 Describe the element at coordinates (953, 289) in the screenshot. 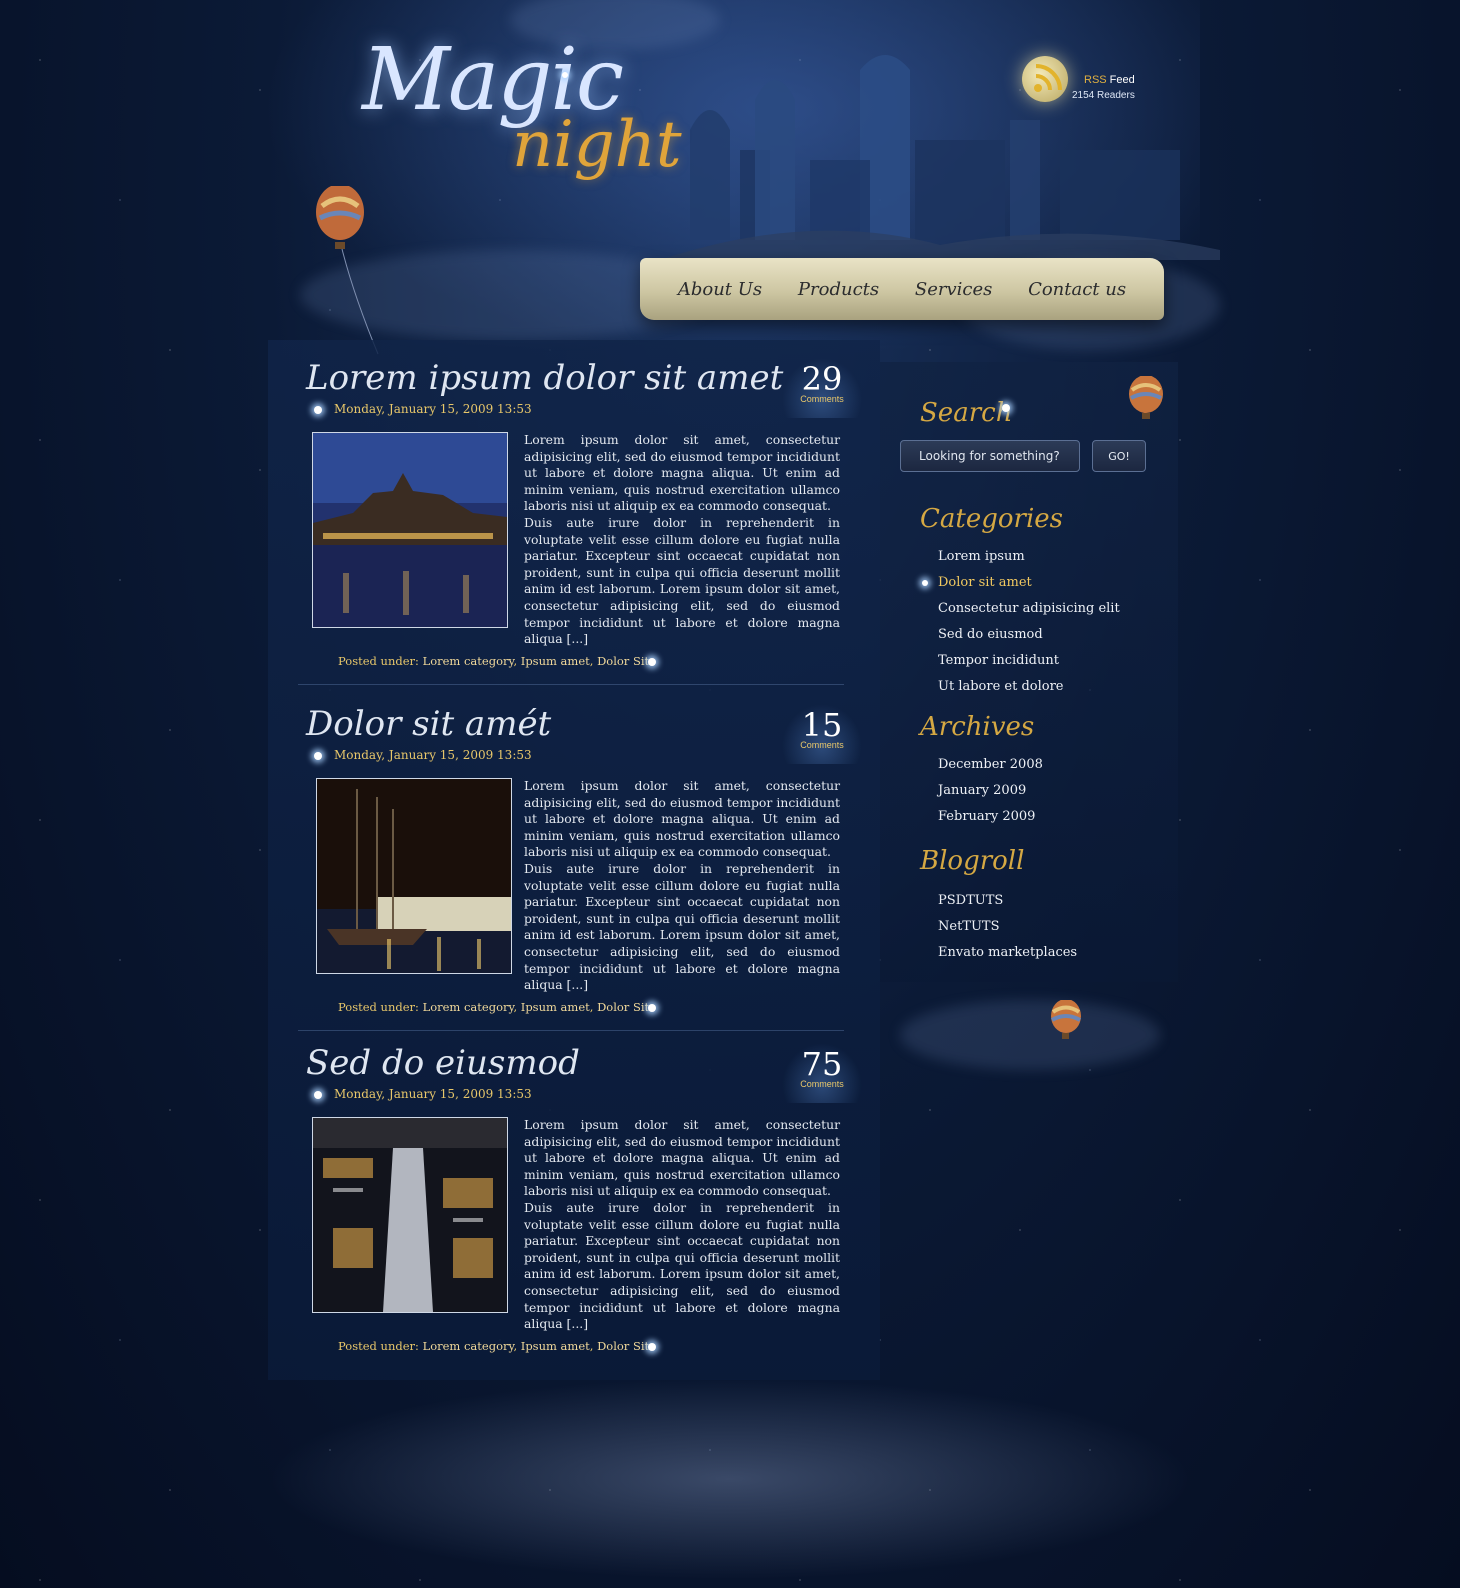

I see `nav-services: Services` at that location.